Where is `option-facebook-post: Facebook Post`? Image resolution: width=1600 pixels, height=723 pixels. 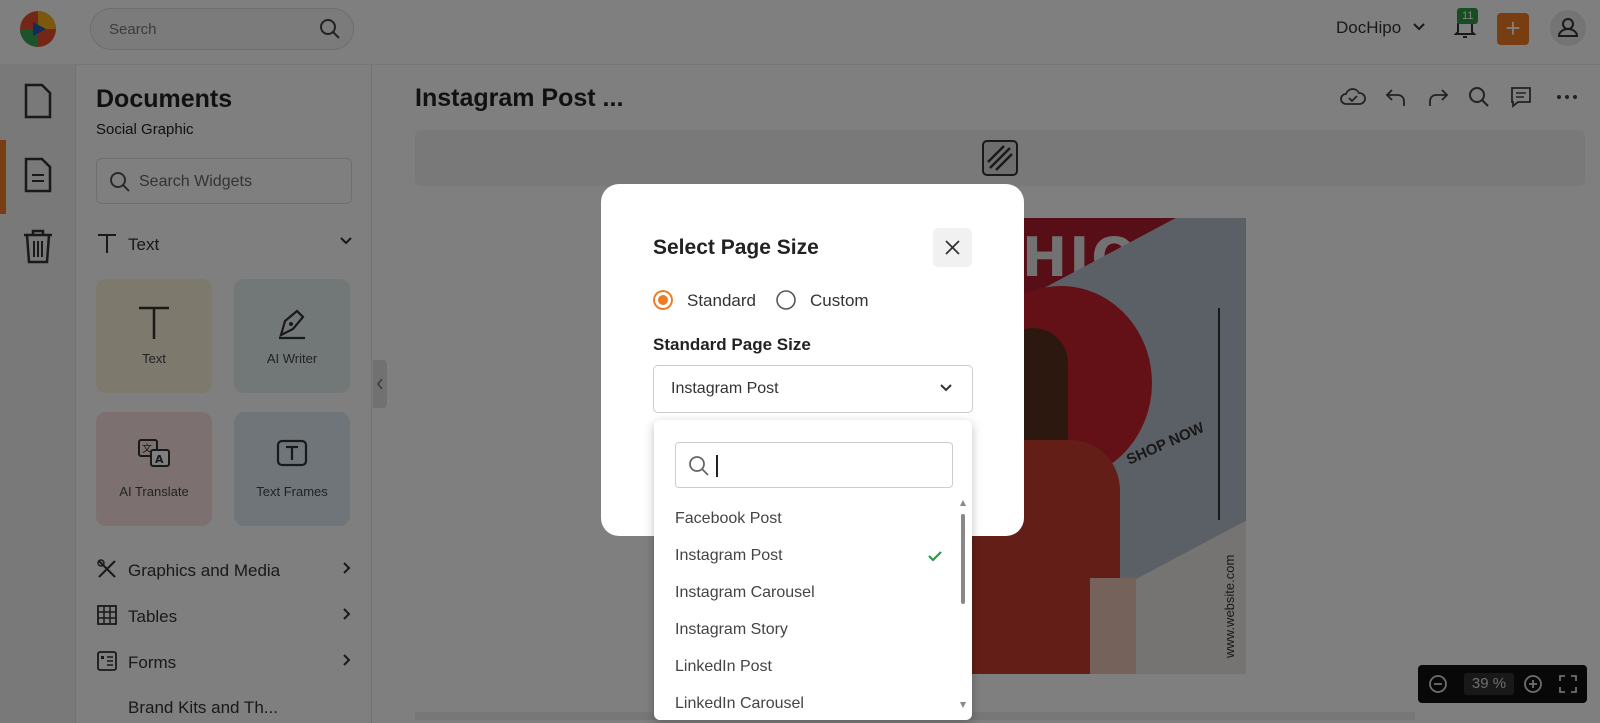
option-facebook-post: Facebook Post is located at coordinates (728, 519).